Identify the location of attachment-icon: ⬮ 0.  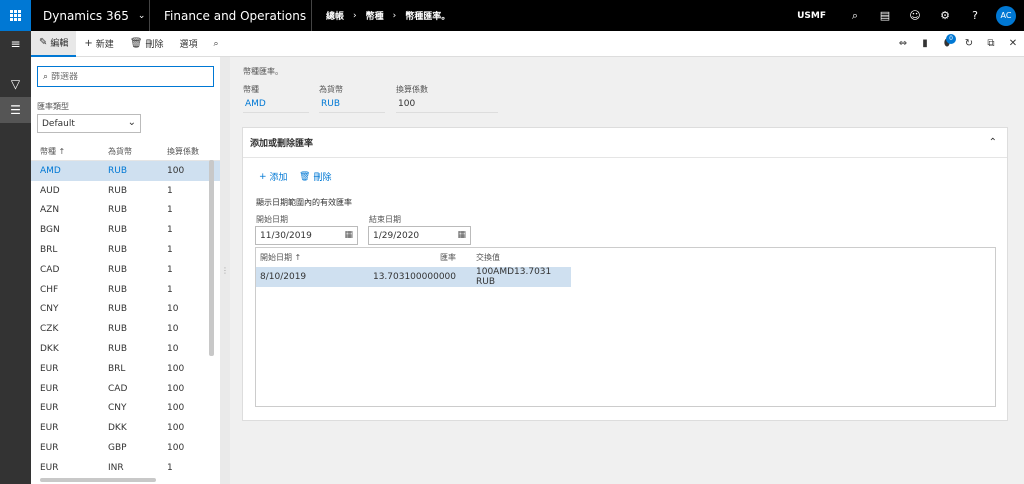
(947, 44).